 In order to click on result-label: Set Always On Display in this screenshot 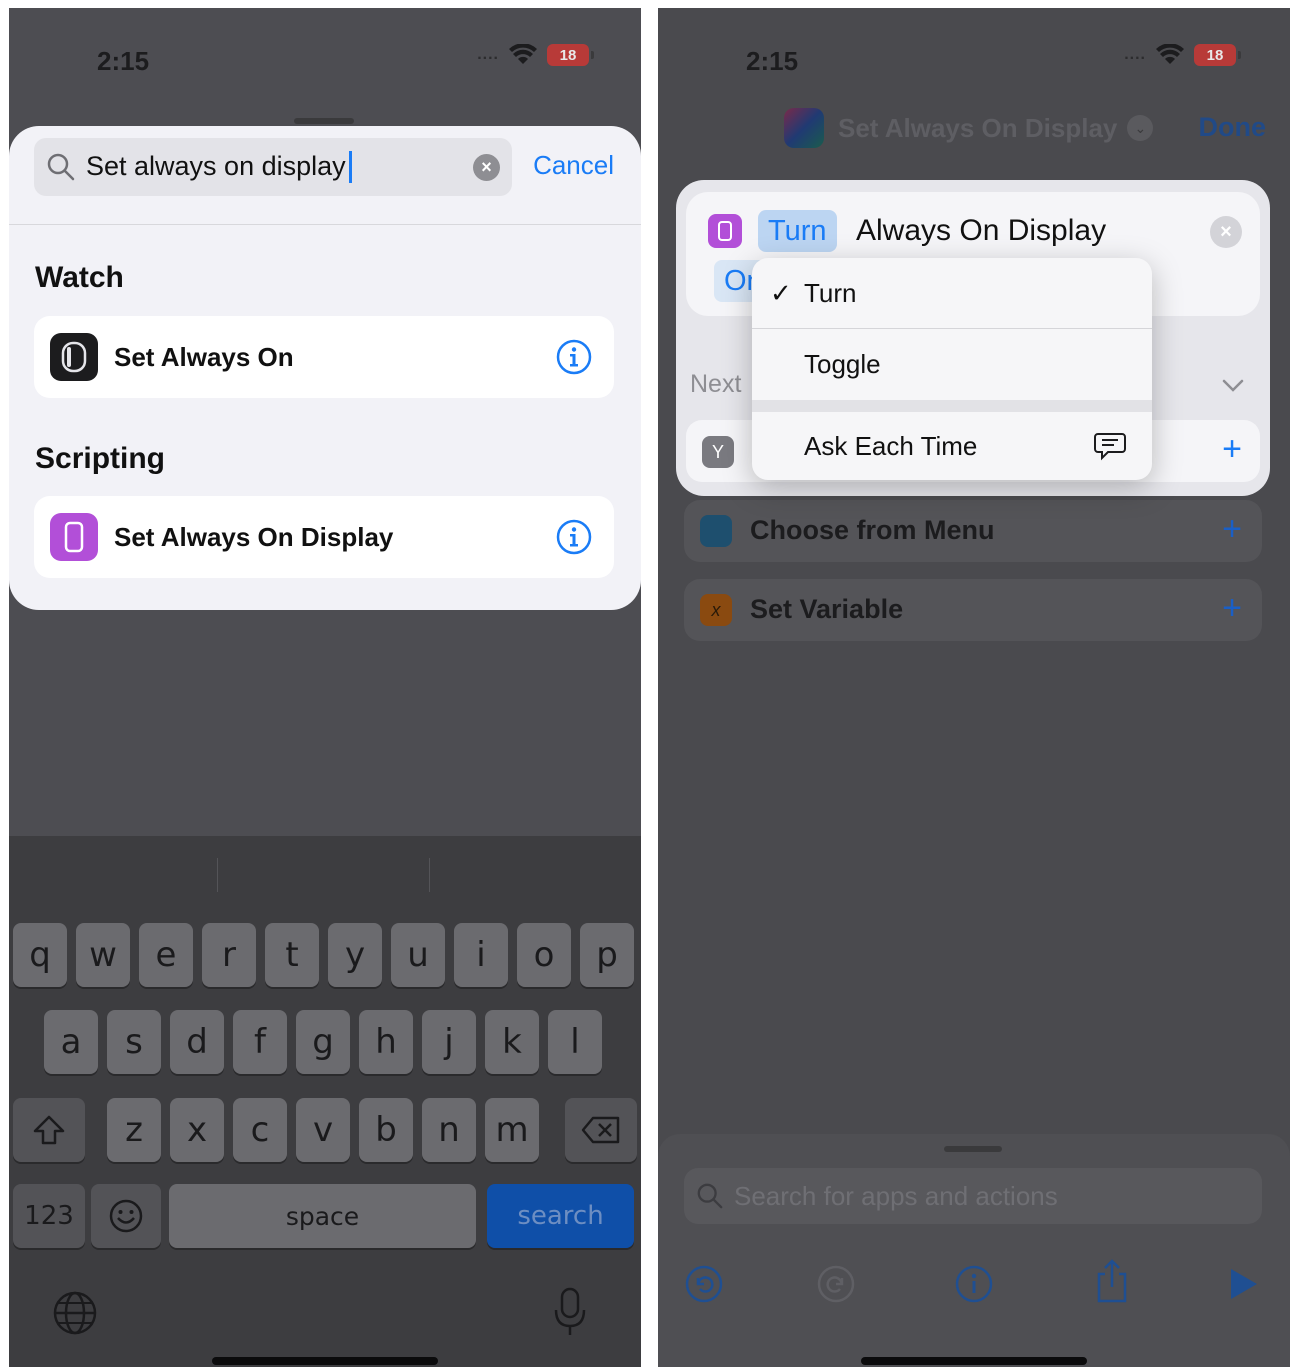, I will do `click(254, 536)`.